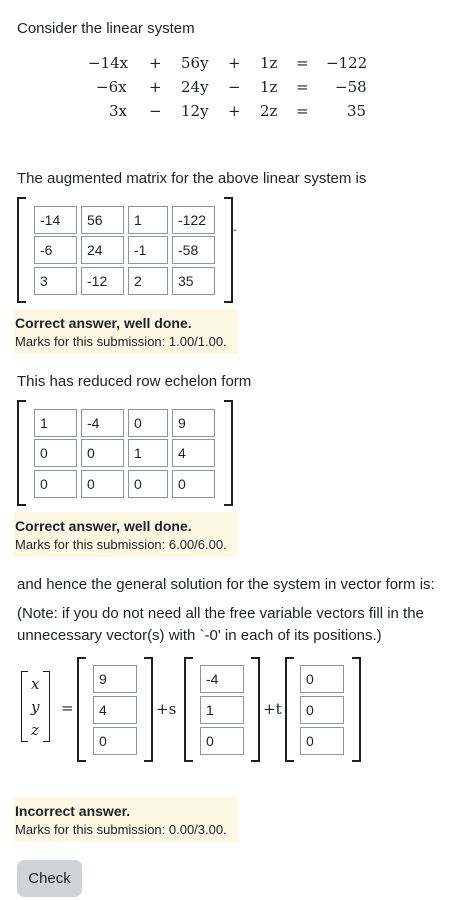 The width and height of the screenshot is (459, 900). What do you see at coordinates (102, 250) in the screenshot?
I see `aug-cell-r2c2` at bounding box center [102, 250].